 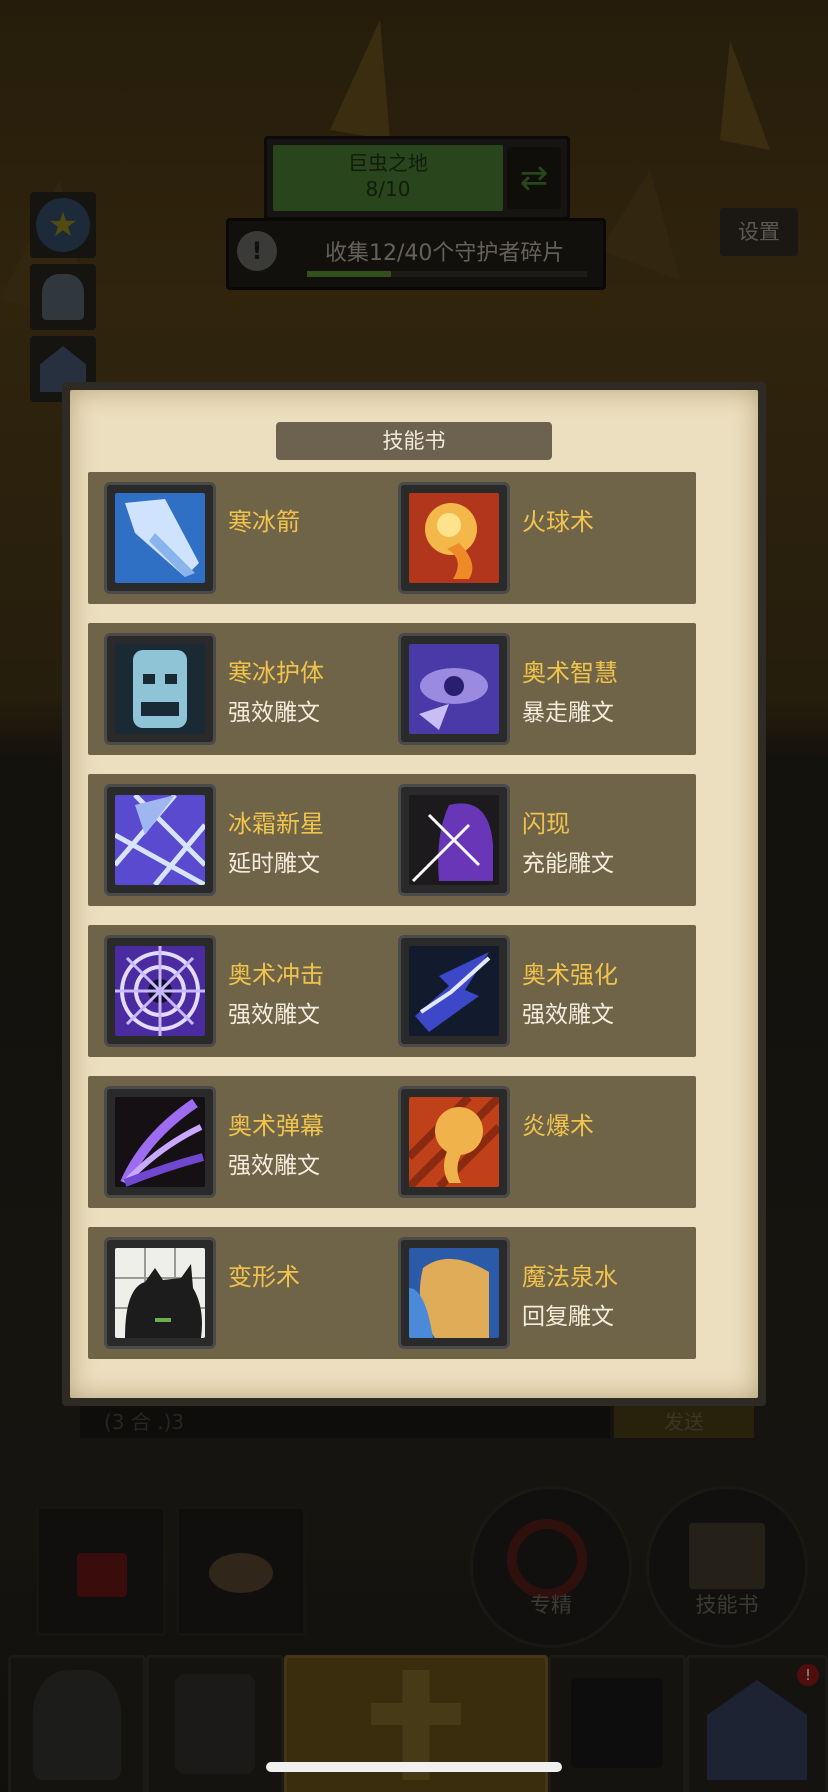 I want to click on ice-barrier-icon, so click(x=160, y=689).